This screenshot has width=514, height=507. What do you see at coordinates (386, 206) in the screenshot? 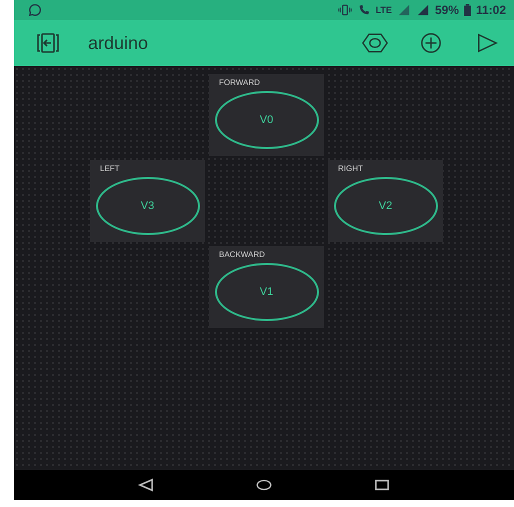
I see `round-button: V2` at bounding box center [386, 206].